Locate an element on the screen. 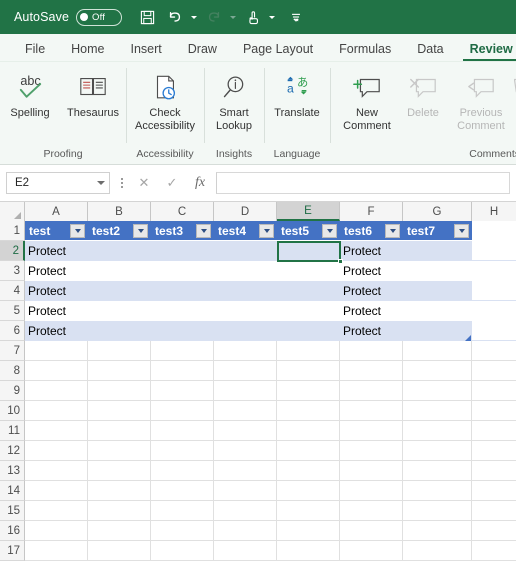 Image resolution: width=516 pixels, height=565 pixels. row-header-1: 1 is located at coordinates (12, 231).